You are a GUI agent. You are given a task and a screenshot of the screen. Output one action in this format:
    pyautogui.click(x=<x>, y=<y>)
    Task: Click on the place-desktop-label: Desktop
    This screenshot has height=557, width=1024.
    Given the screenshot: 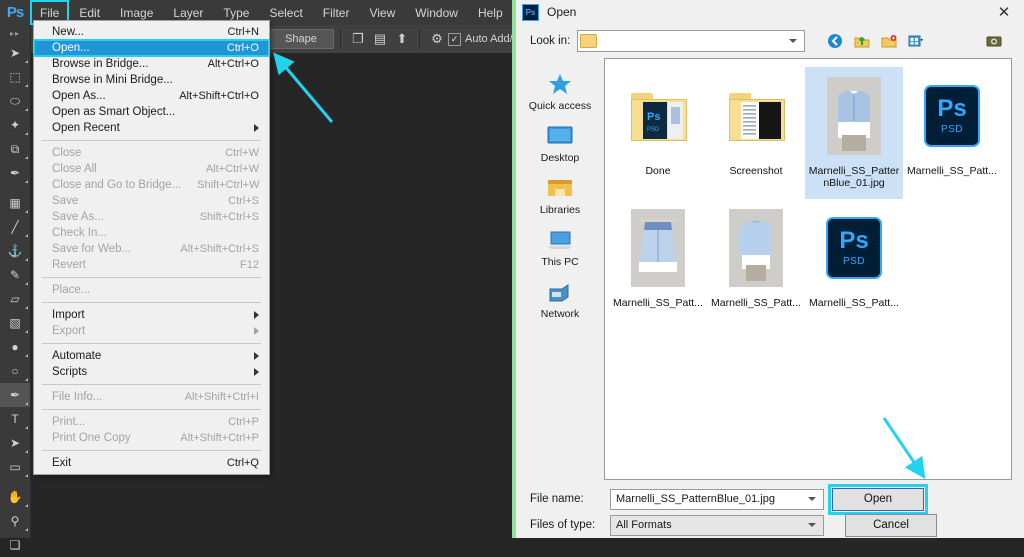 What is the action you would take?
    pyautogui.click(x=560, y=158)
    